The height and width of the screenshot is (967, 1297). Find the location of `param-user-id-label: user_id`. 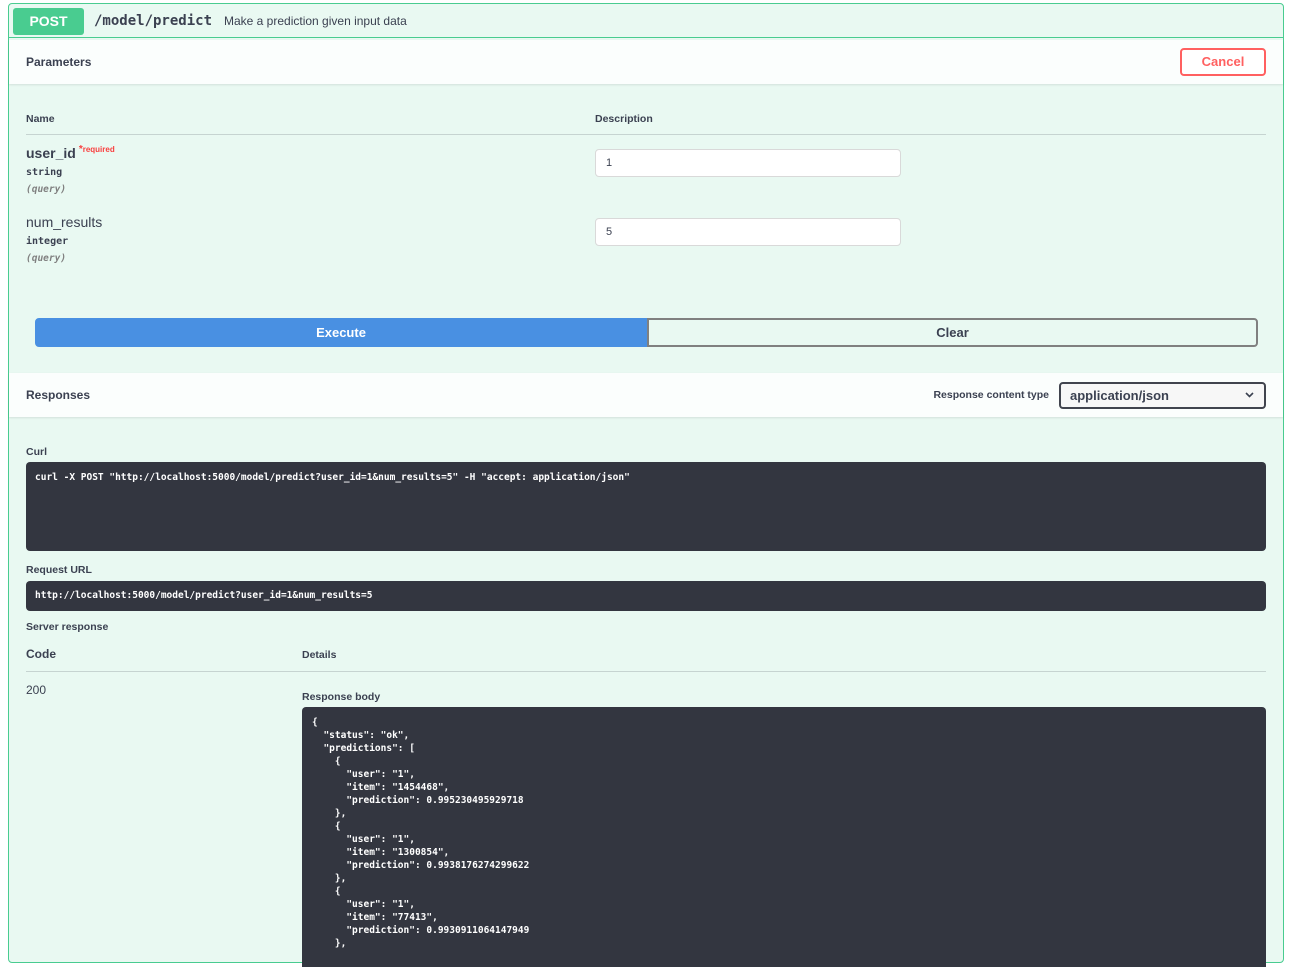

param-user-id-label: user_id is located at coordinates (51, 153).